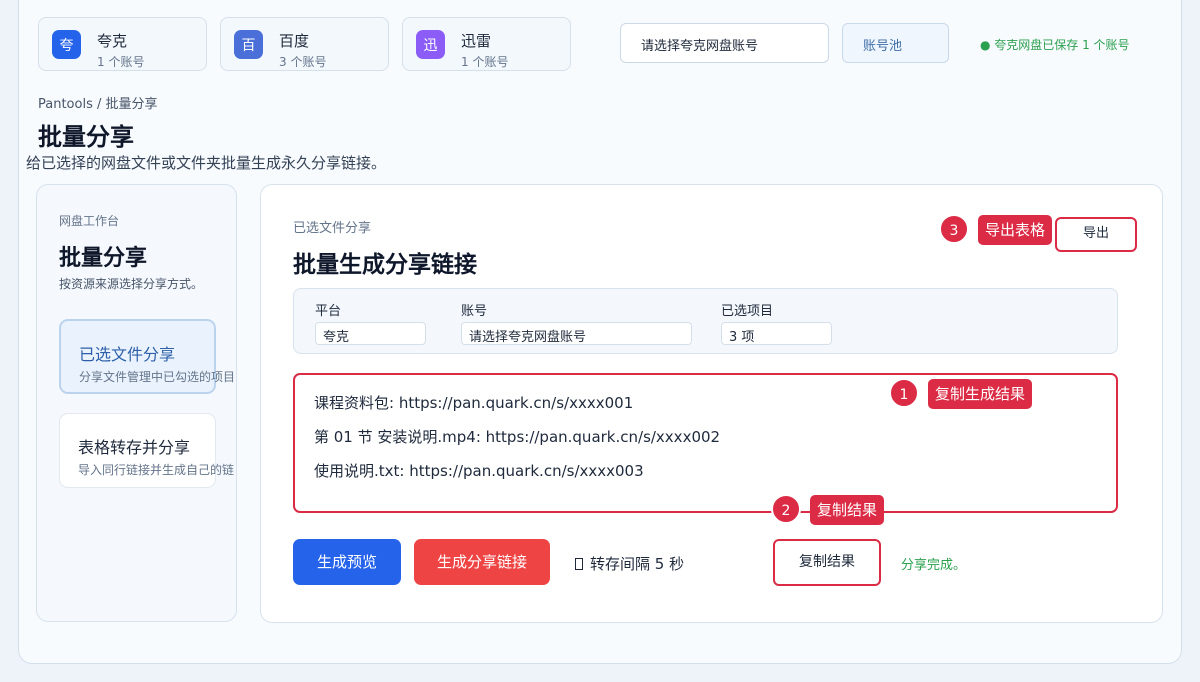 The image size is (1200, 682). Describe the element at coordinates (328, 311) in the screenshot. I see `platform-label: 平台` at that location.